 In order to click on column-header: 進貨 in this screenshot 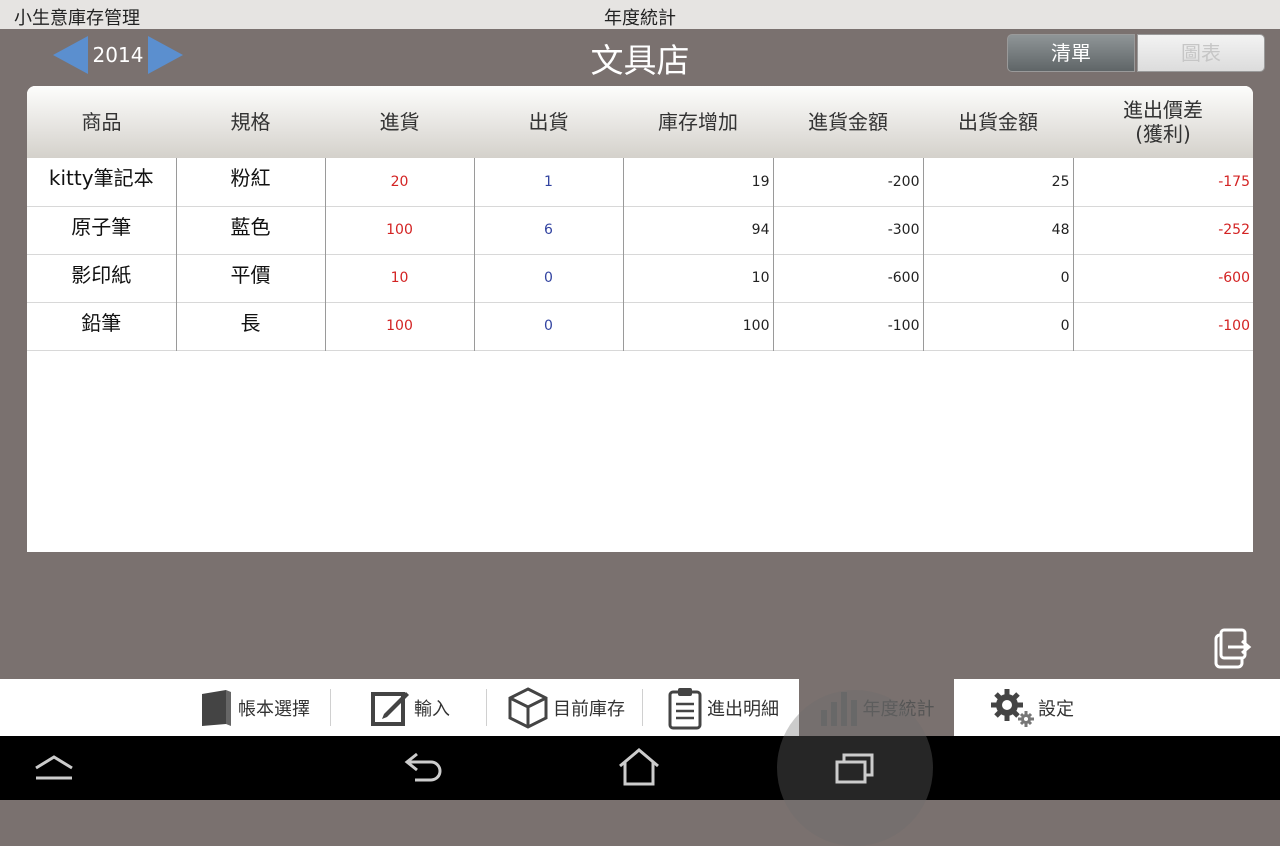, I will do `click(399, 122)`.